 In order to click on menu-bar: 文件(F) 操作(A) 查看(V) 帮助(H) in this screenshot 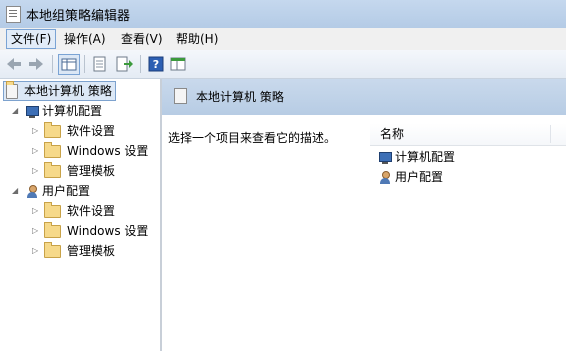, I will do `click(283, 39)`.